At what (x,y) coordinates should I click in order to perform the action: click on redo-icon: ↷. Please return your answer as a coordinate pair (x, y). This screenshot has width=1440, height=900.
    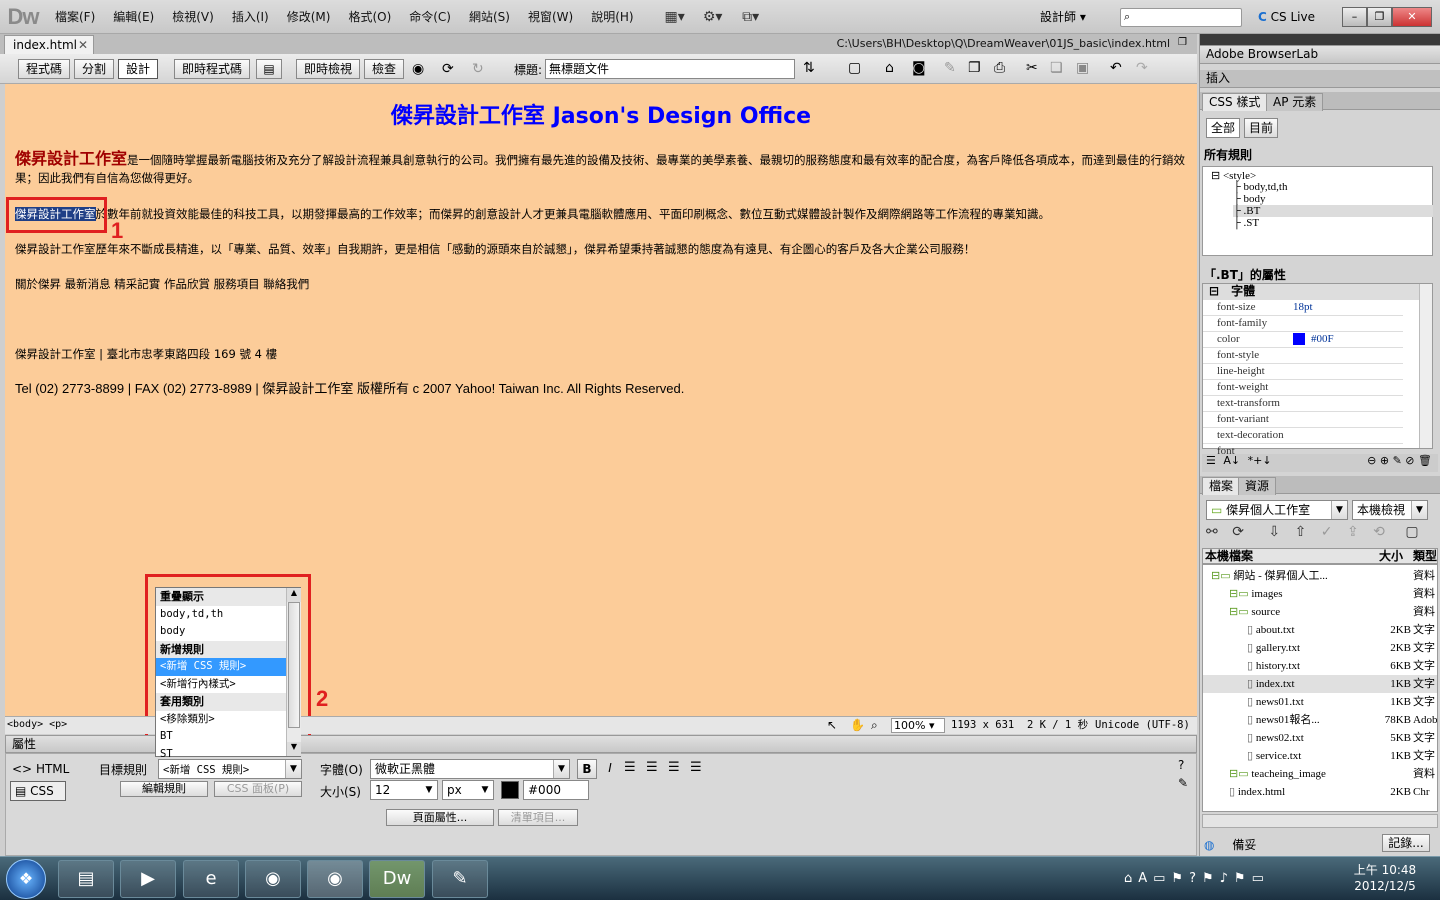
    Looking at the image, I should click on (1142, 68).